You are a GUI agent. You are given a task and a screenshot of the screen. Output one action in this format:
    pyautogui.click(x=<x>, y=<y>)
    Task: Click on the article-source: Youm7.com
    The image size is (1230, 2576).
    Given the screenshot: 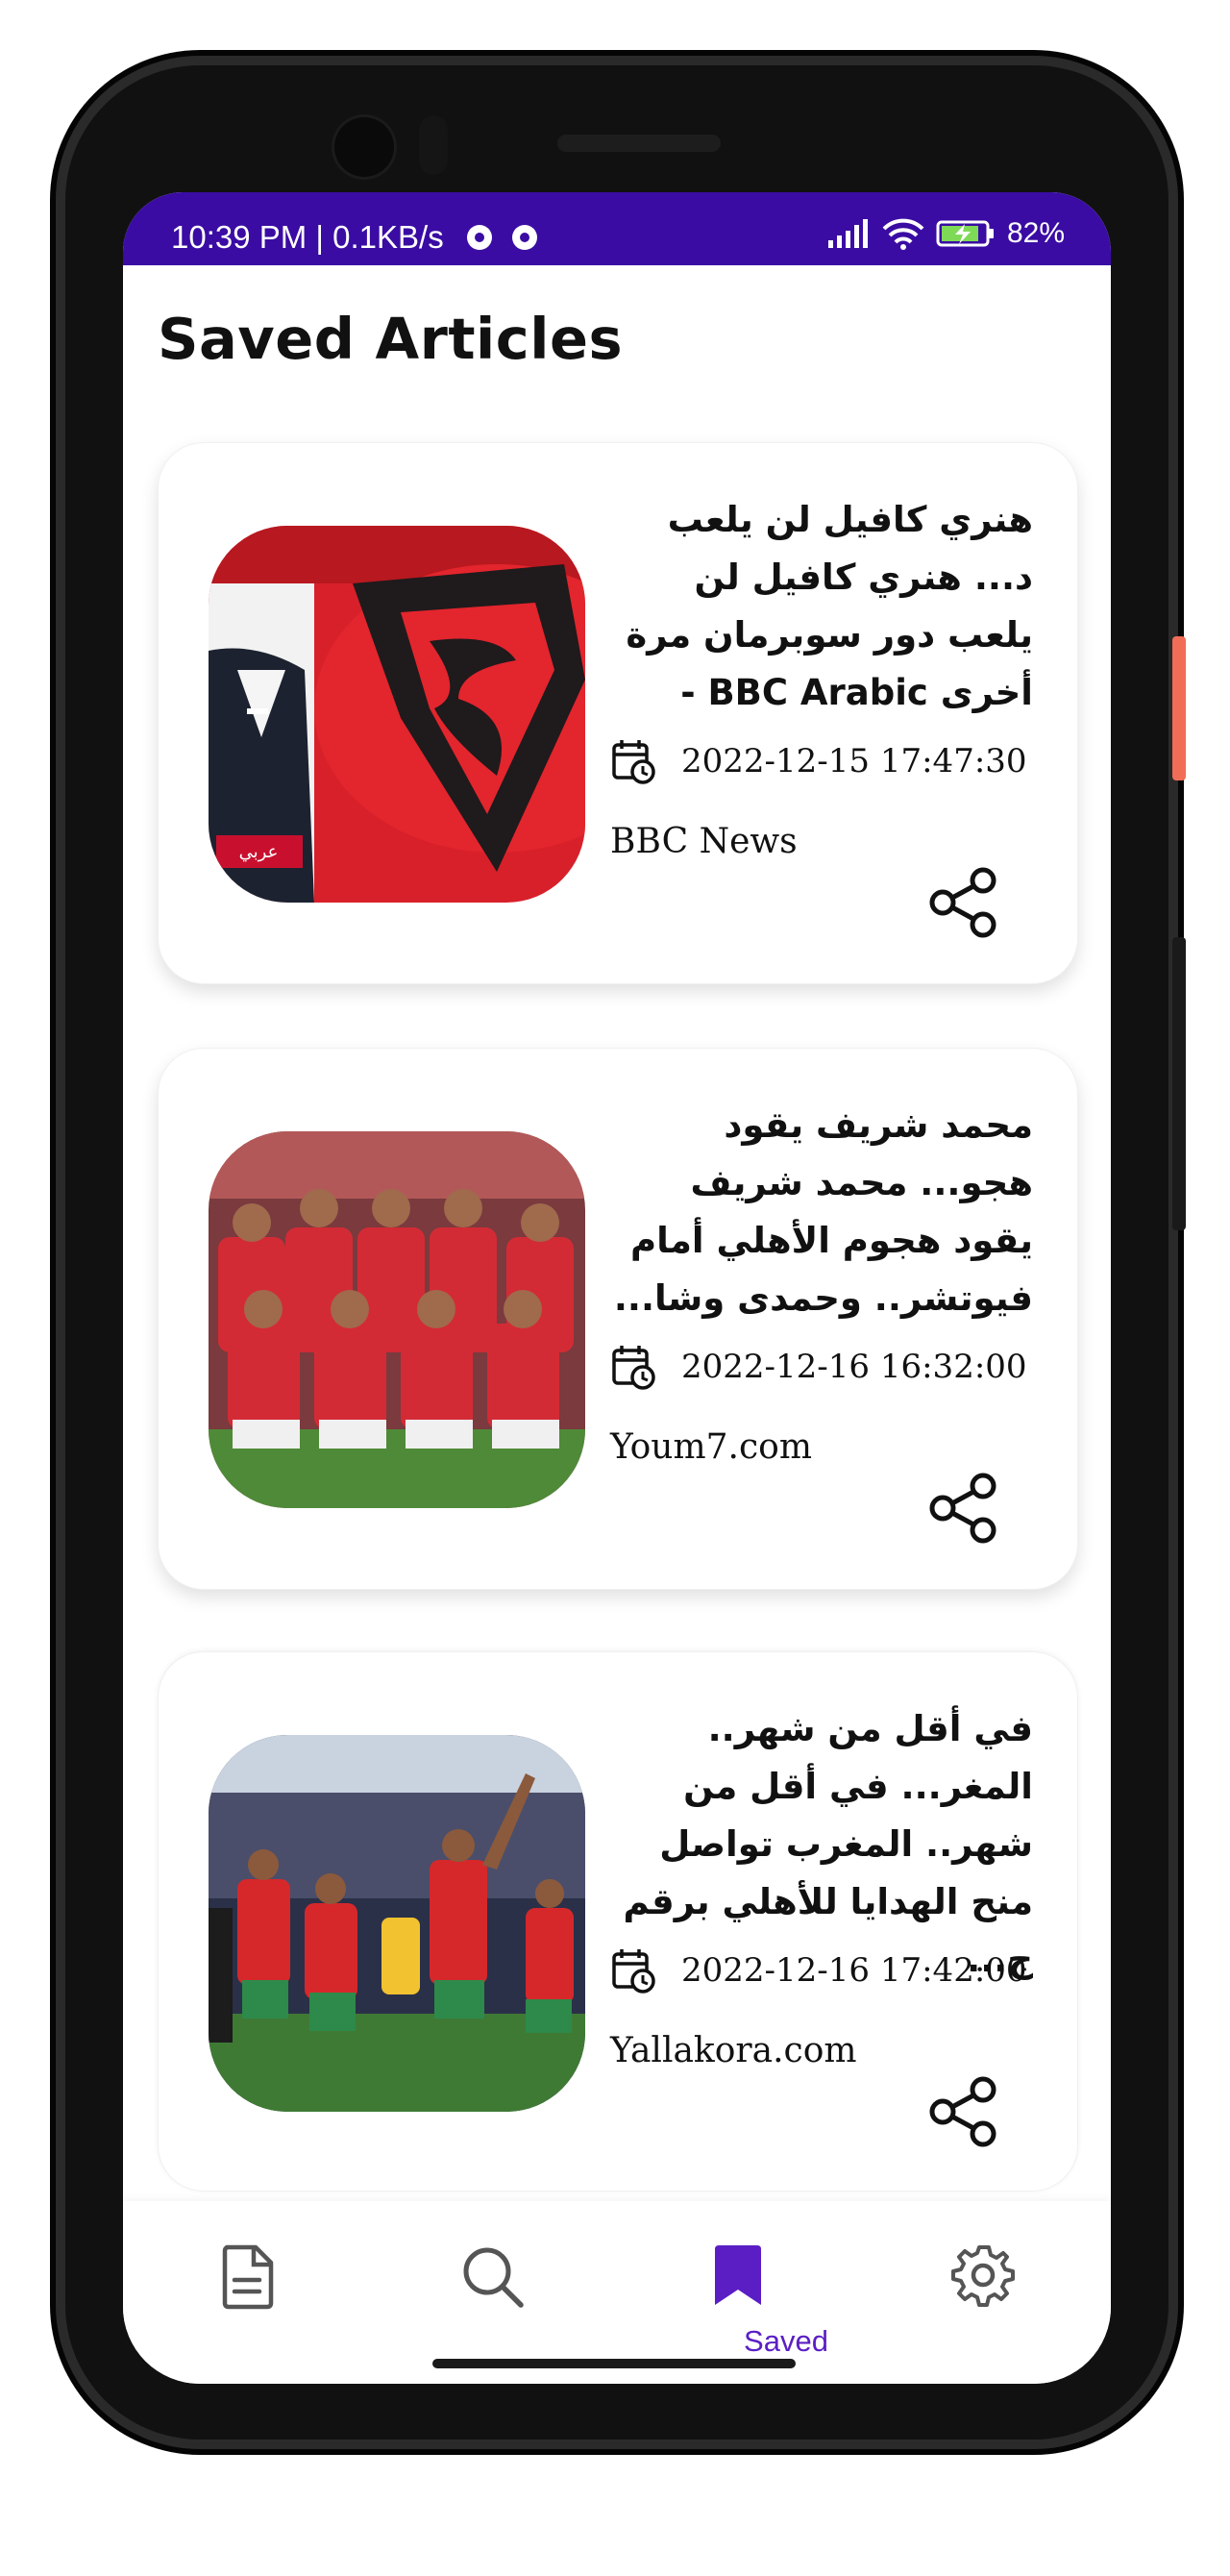 What is the action you would take?
    pyautogui.click(x=711, y=1447)
    